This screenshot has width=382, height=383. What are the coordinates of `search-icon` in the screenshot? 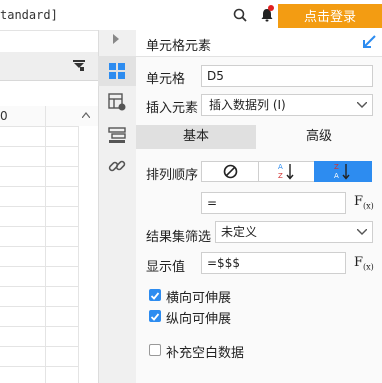 It's located at (240, 15).